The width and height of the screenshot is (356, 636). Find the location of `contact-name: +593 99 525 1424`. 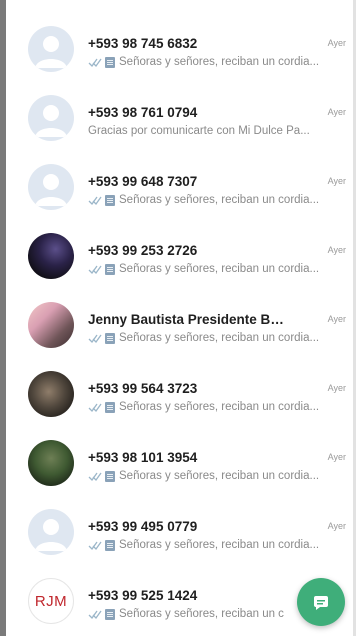

contact-name: +593 99 525 1424 is located at coordinates (143, 595).